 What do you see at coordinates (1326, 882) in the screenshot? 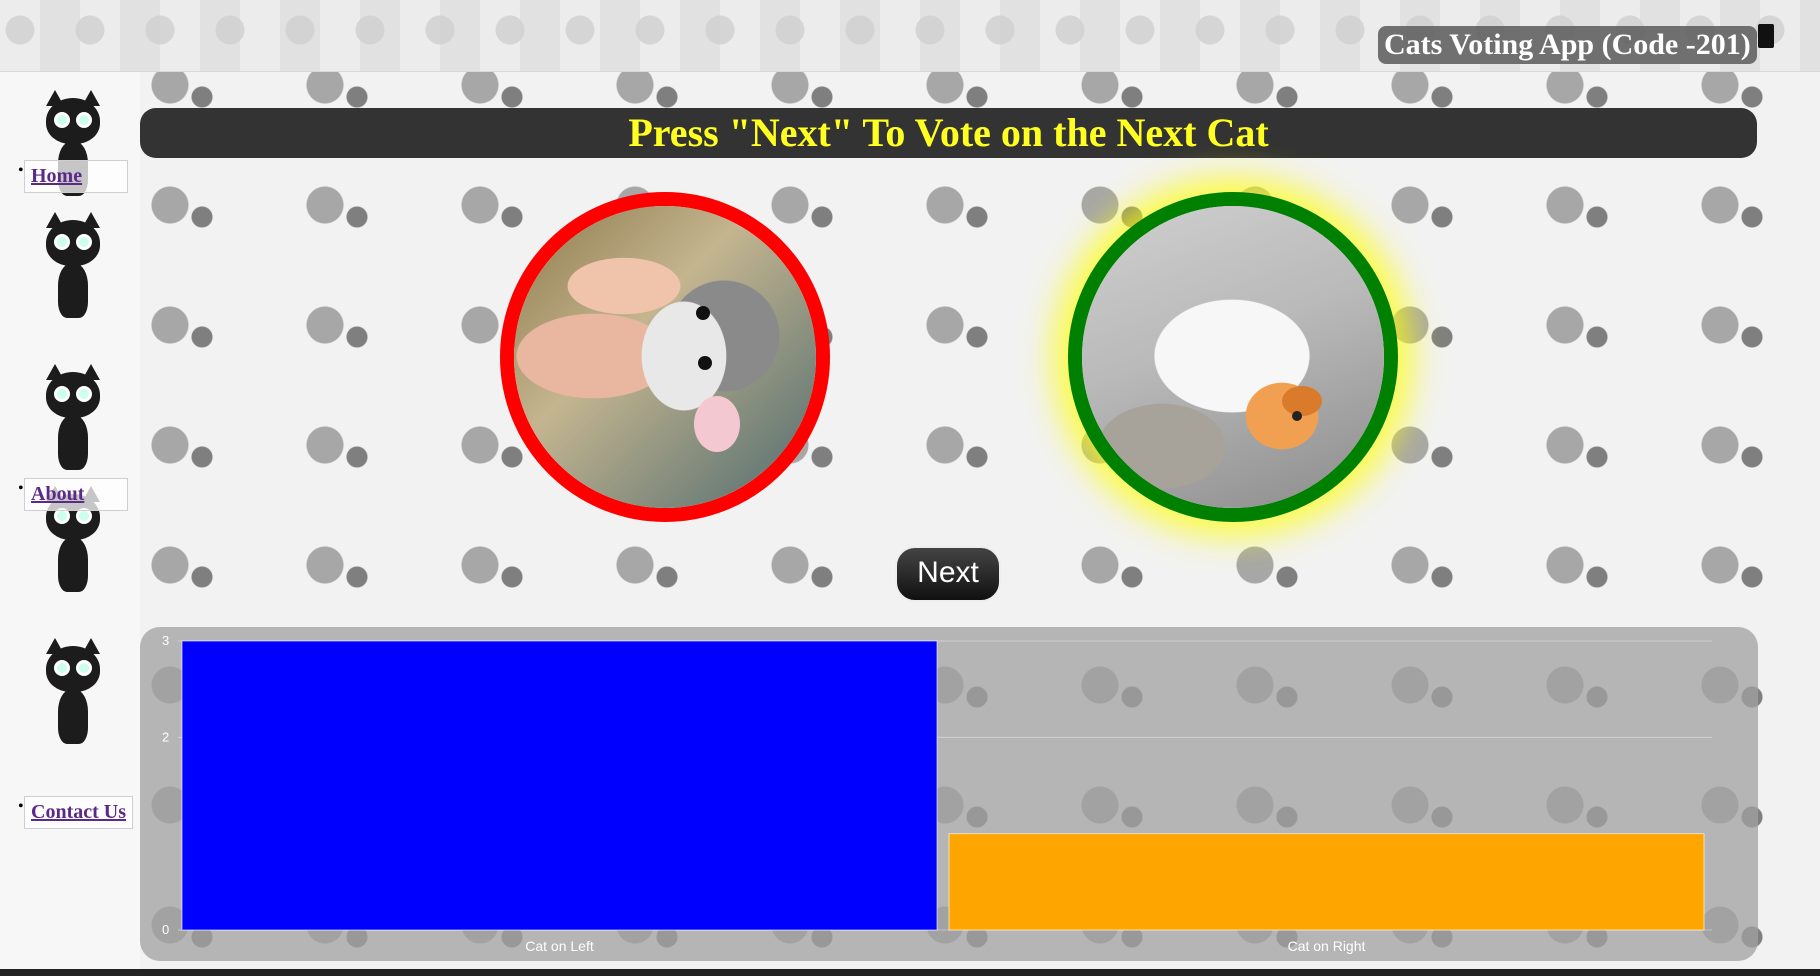
I see `bar-cat-on-right` at bounding box center [1326, 882].